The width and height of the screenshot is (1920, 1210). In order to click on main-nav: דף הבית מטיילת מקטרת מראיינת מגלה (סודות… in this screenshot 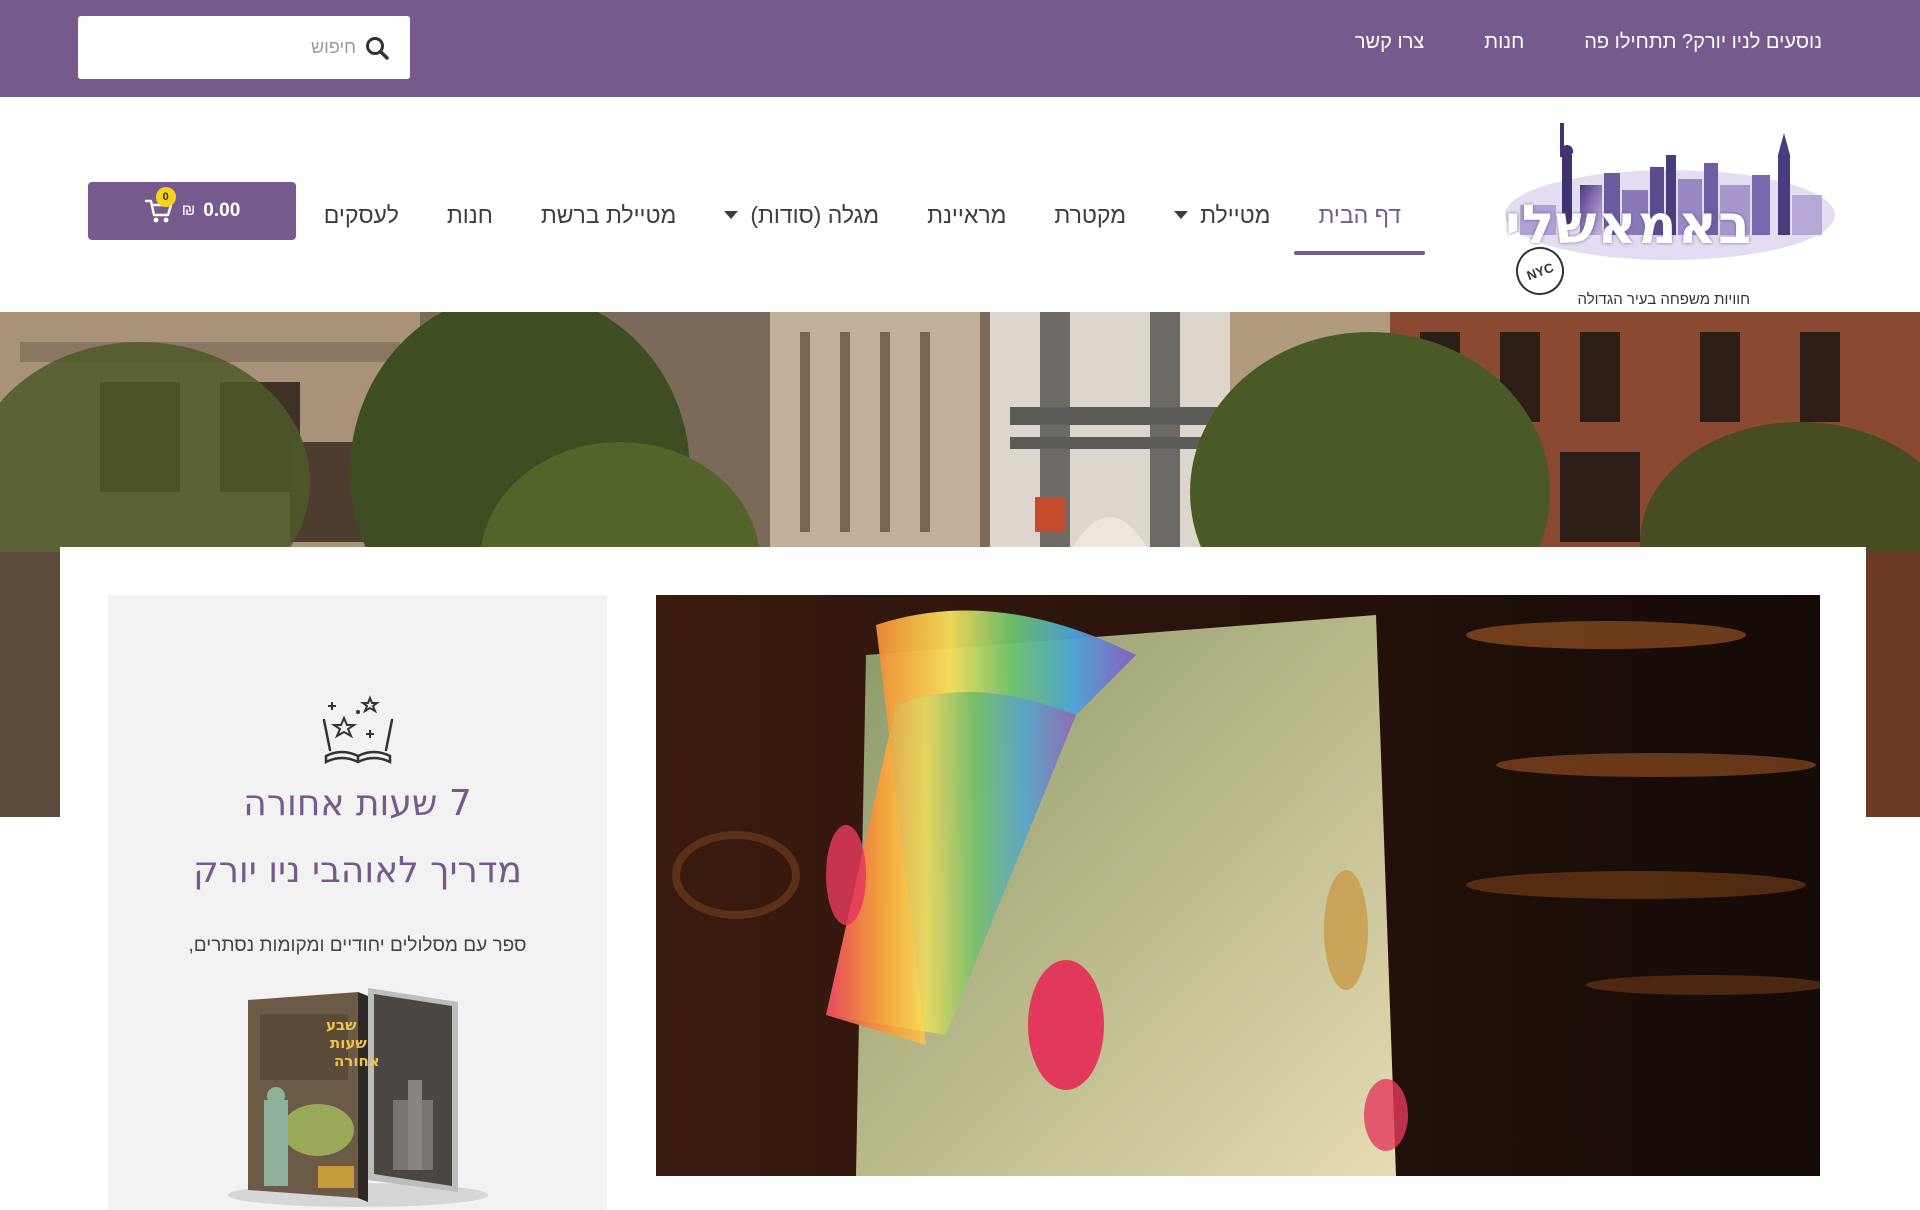, I will do `click(862, 222)`.